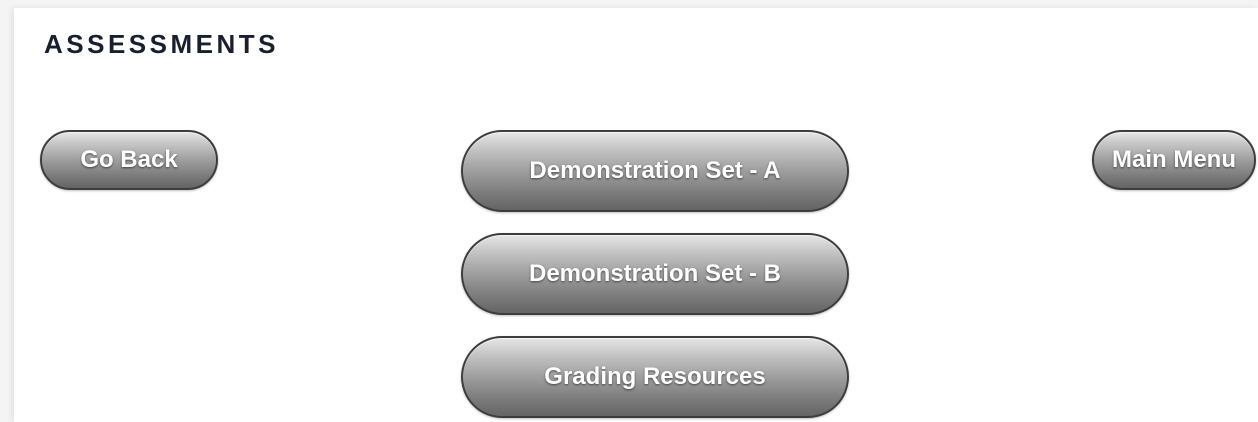  I want to click on demonstration-set-a-button: Demonstration Set - A, so click(655, 171).